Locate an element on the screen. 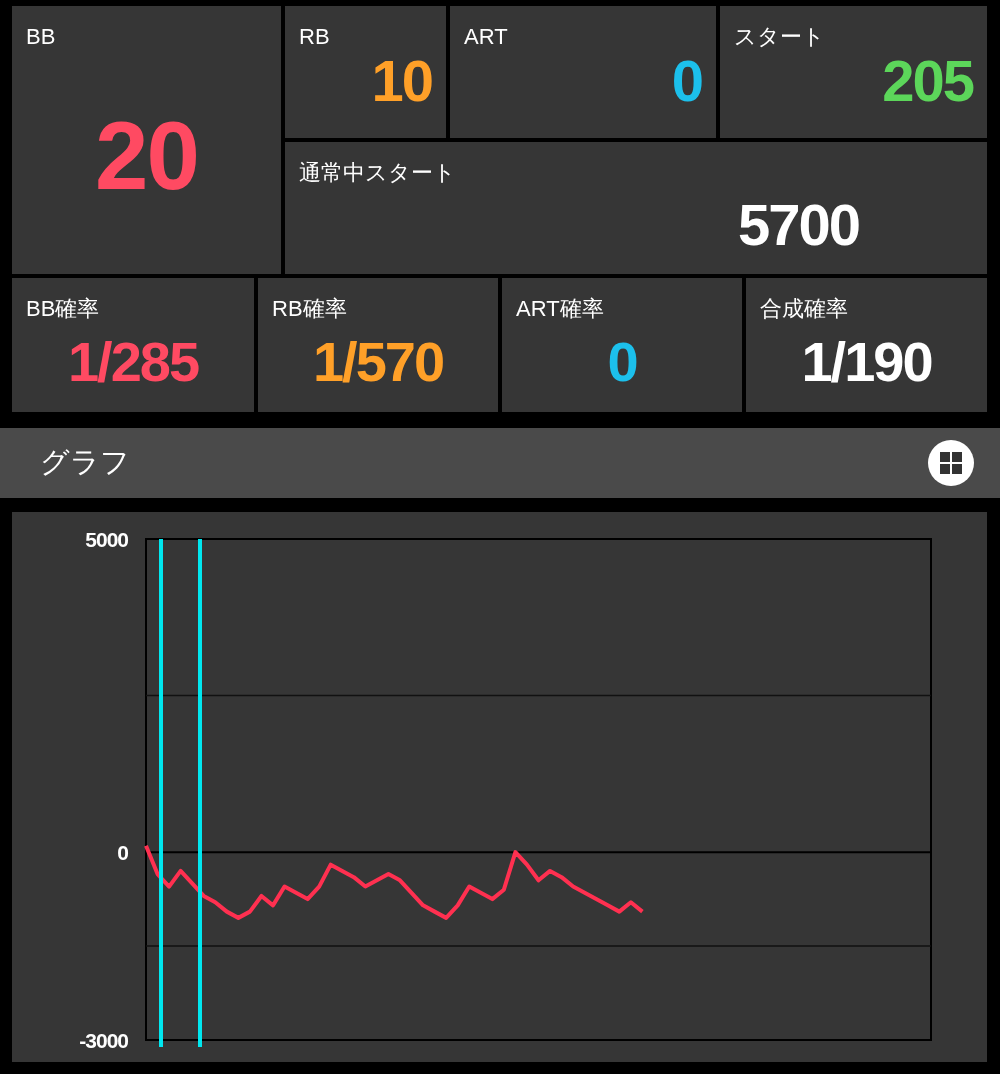 The width and height of the screenshot is (1000, 1074). grid-icon is located at coordinates (951, 463).